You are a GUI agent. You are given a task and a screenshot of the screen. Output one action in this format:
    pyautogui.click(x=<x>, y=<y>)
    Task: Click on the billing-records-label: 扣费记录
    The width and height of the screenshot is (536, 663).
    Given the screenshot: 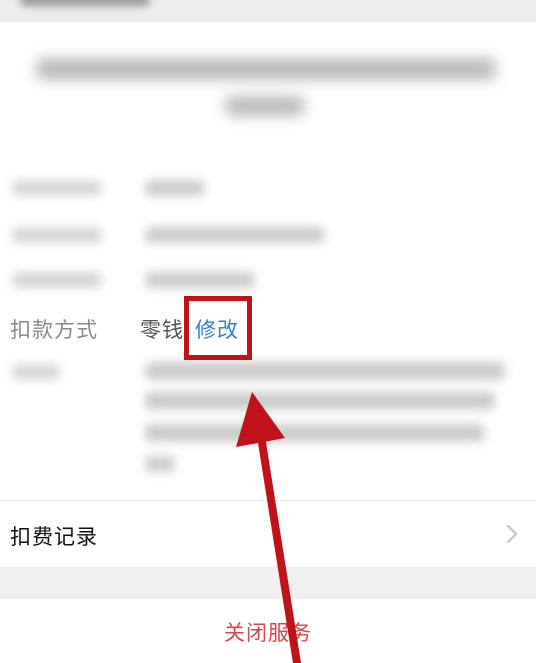 What is the action you would take?
    pyautogui.click(x=54, y=537)
    